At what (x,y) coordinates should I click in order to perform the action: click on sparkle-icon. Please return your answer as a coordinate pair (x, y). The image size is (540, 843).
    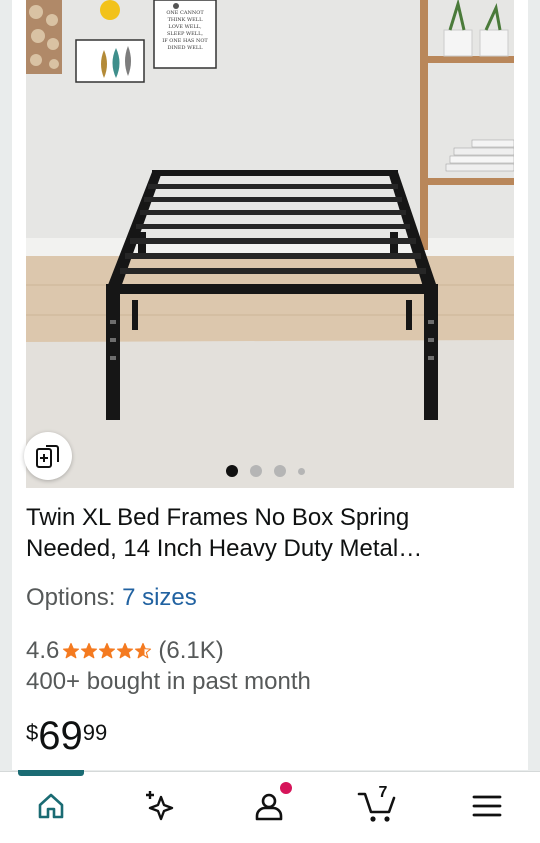
    Looking at the image, I should click on (160, 806).